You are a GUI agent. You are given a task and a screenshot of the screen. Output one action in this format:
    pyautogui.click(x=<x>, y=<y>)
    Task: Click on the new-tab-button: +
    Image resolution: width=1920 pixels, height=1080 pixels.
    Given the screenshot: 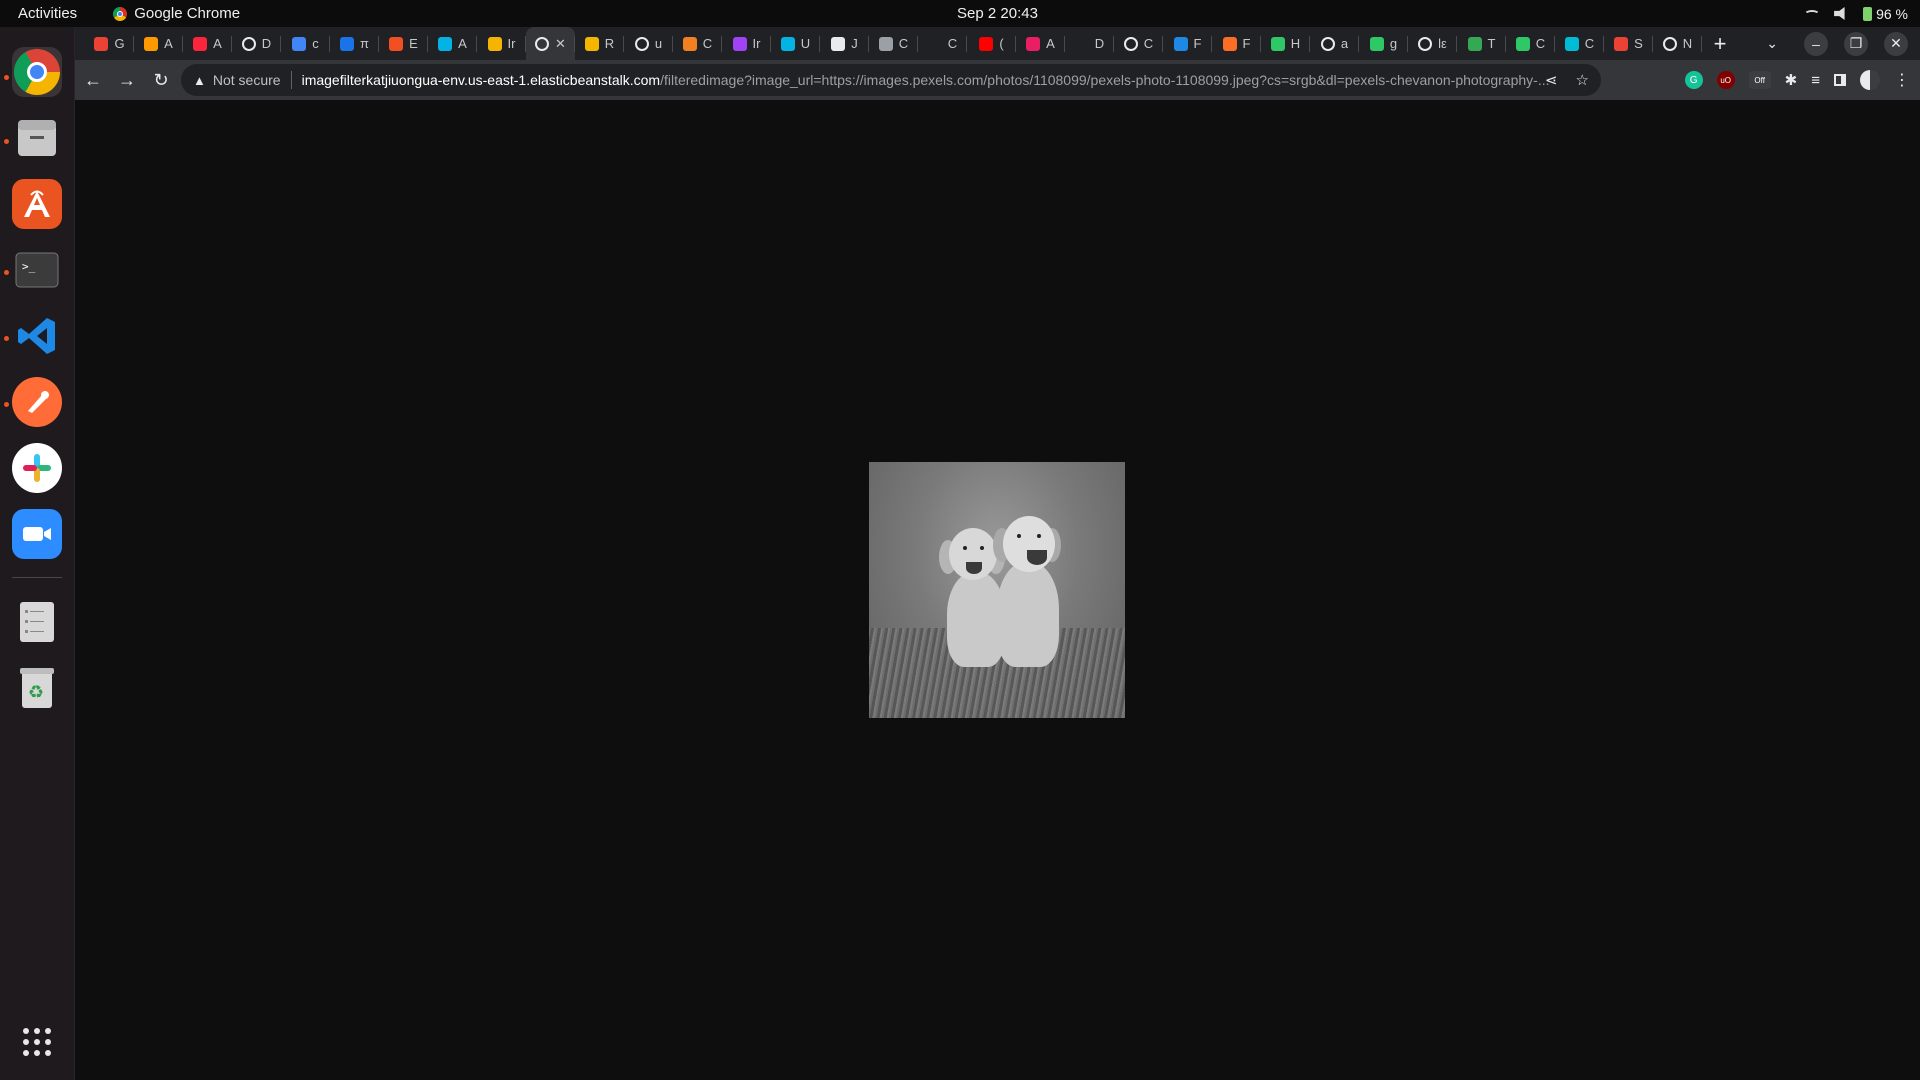 What is the action you would take?
    pyautogui.click(x=1720, y=43)
    